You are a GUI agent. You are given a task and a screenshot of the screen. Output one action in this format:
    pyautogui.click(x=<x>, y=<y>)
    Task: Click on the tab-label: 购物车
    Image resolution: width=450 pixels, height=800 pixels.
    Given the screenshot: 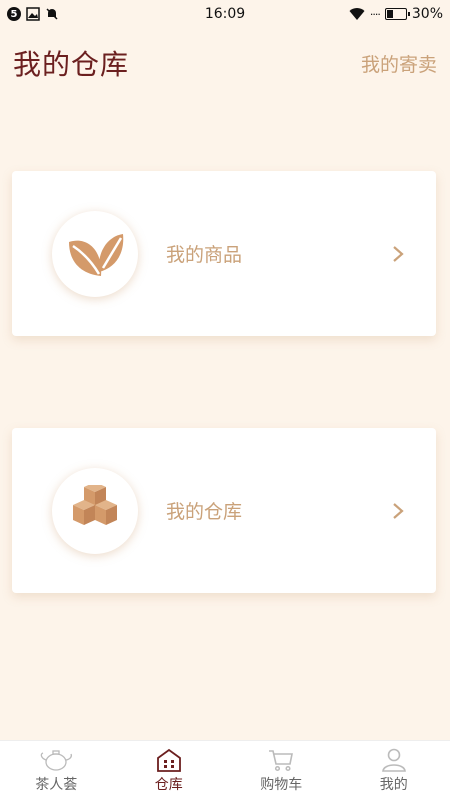 What is the action you would take?
    pyautogui.click(x=281, y=784)
    